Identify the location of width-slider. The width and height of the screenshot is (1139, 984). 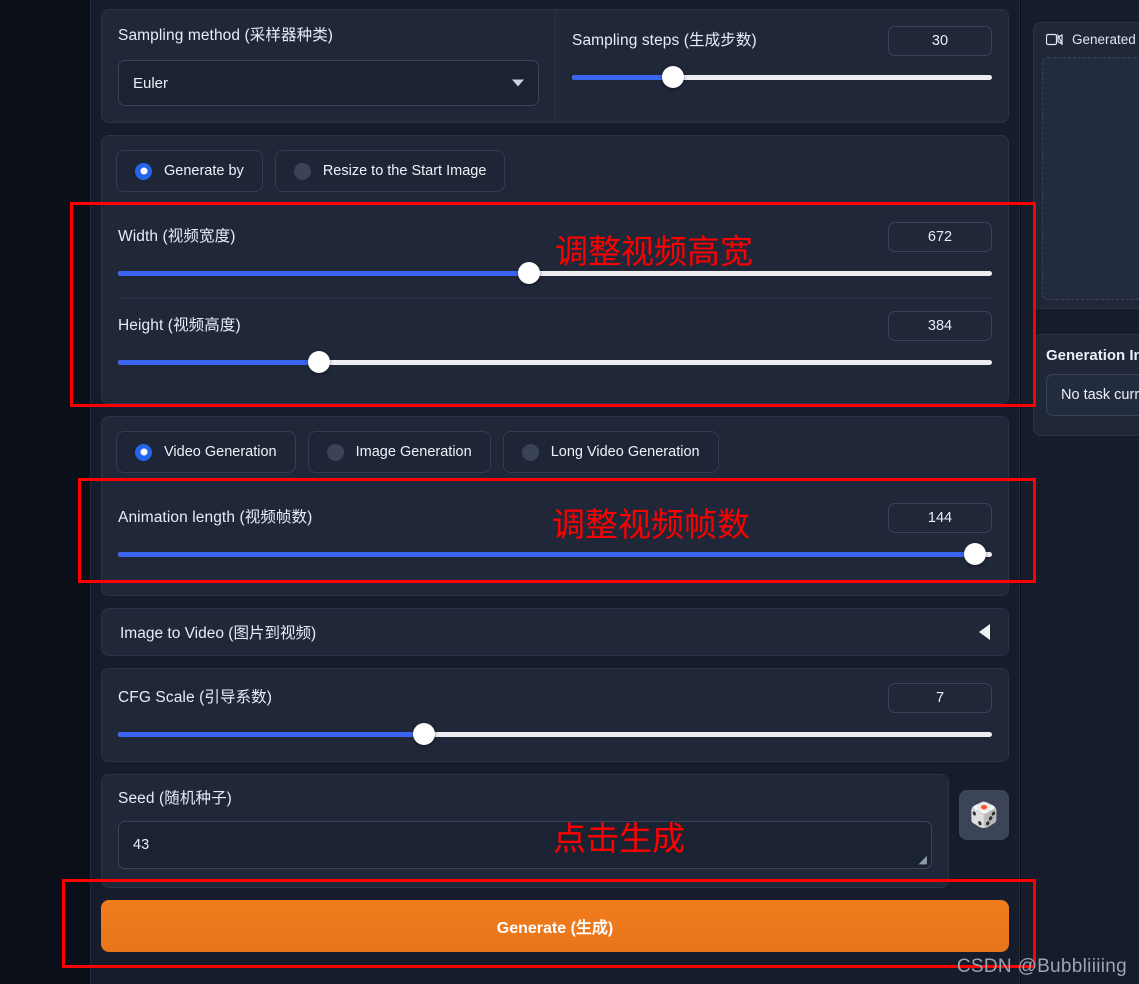
(555, 273).